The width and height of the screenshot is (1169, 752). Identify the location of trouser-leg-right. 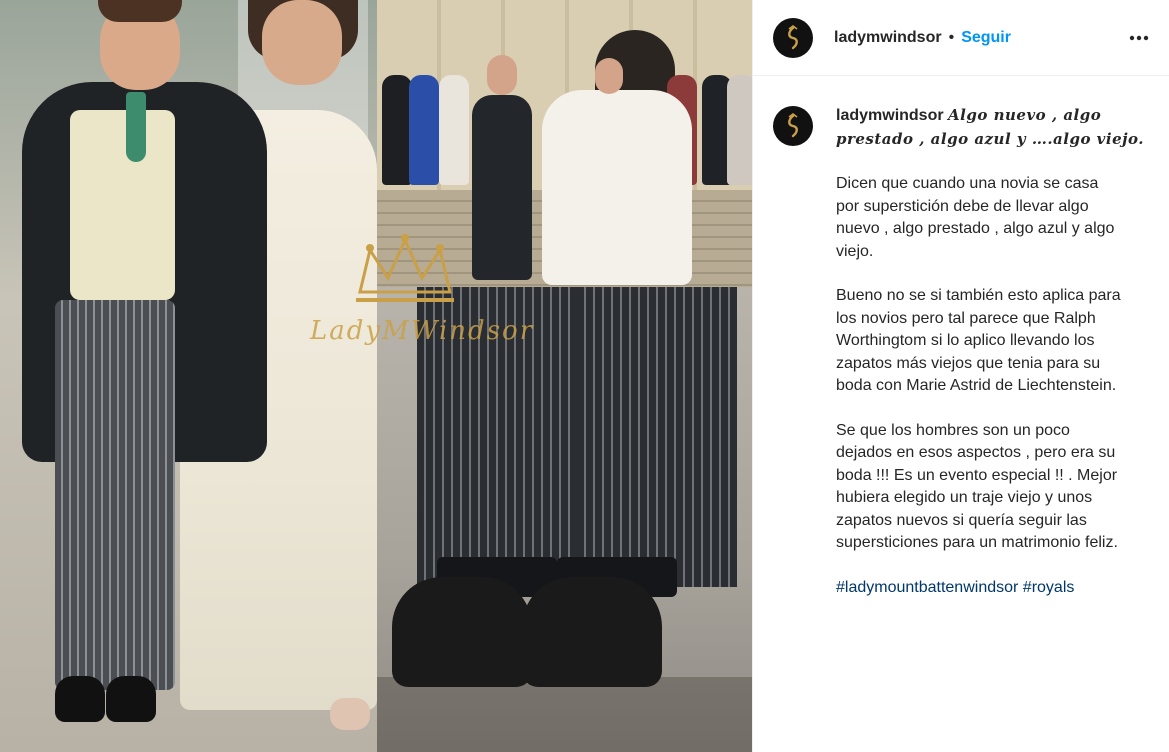
(657, 437).